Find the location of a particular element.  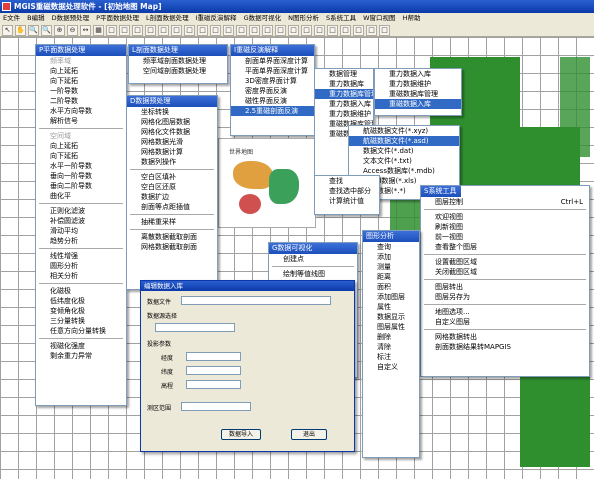

menu-item: 水平一阶导数 is located at coordinates (81, 166).